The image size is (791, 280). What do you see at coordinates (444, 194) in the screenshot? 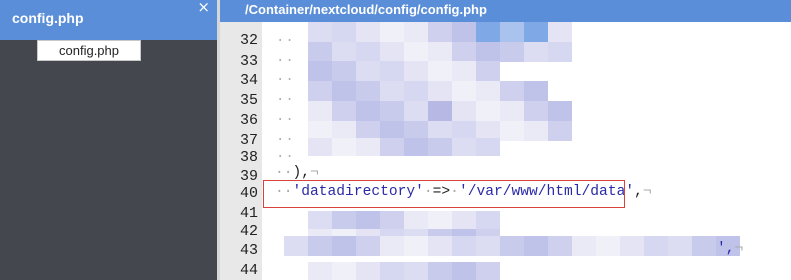
I see `highlight-box` at bounding box center [444, 194].